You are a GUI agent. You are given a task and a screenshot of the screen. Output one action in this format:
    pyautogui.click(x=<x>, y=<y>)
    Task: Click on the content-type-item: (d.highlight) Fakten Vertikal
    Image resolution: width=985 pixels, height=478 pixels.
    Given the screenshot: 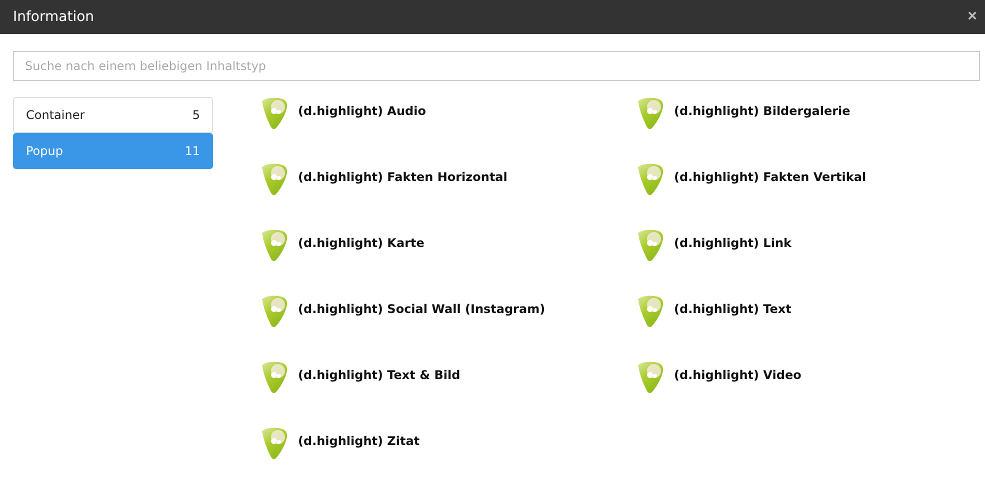 What is the action you would take?
    pyautogui.click(x=801, y=180)
    